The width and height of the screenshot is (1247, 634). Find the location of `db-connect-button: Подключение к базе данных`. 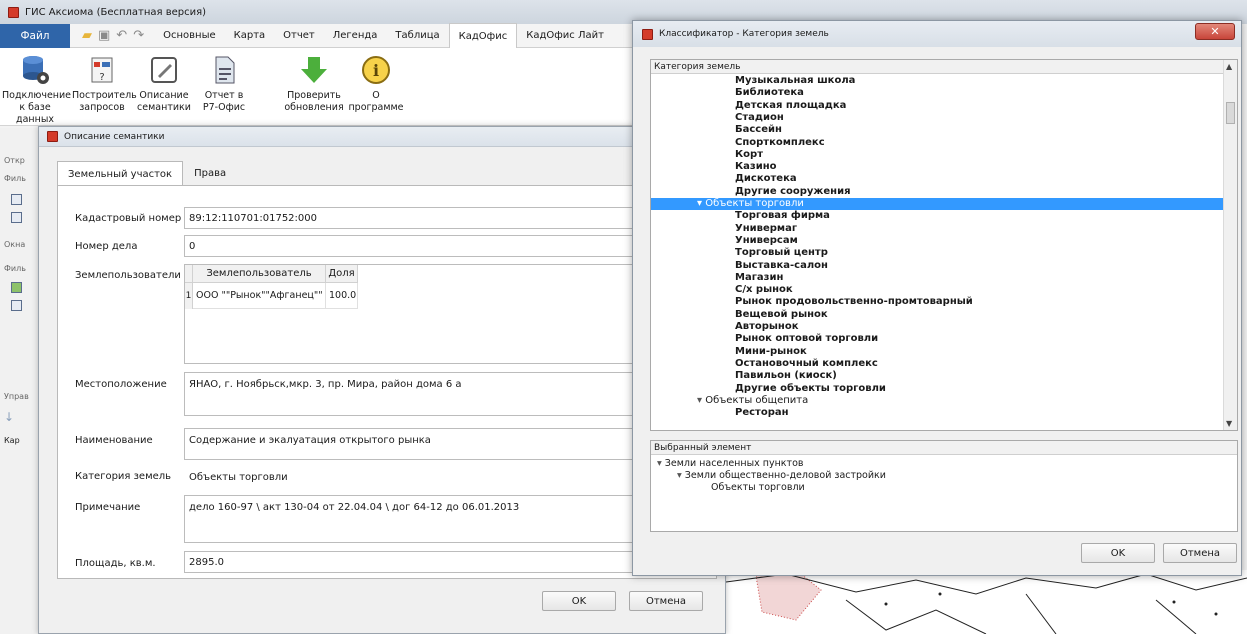

db-connect-button: Подключение к базе данных is located at coordinates (37, 90).